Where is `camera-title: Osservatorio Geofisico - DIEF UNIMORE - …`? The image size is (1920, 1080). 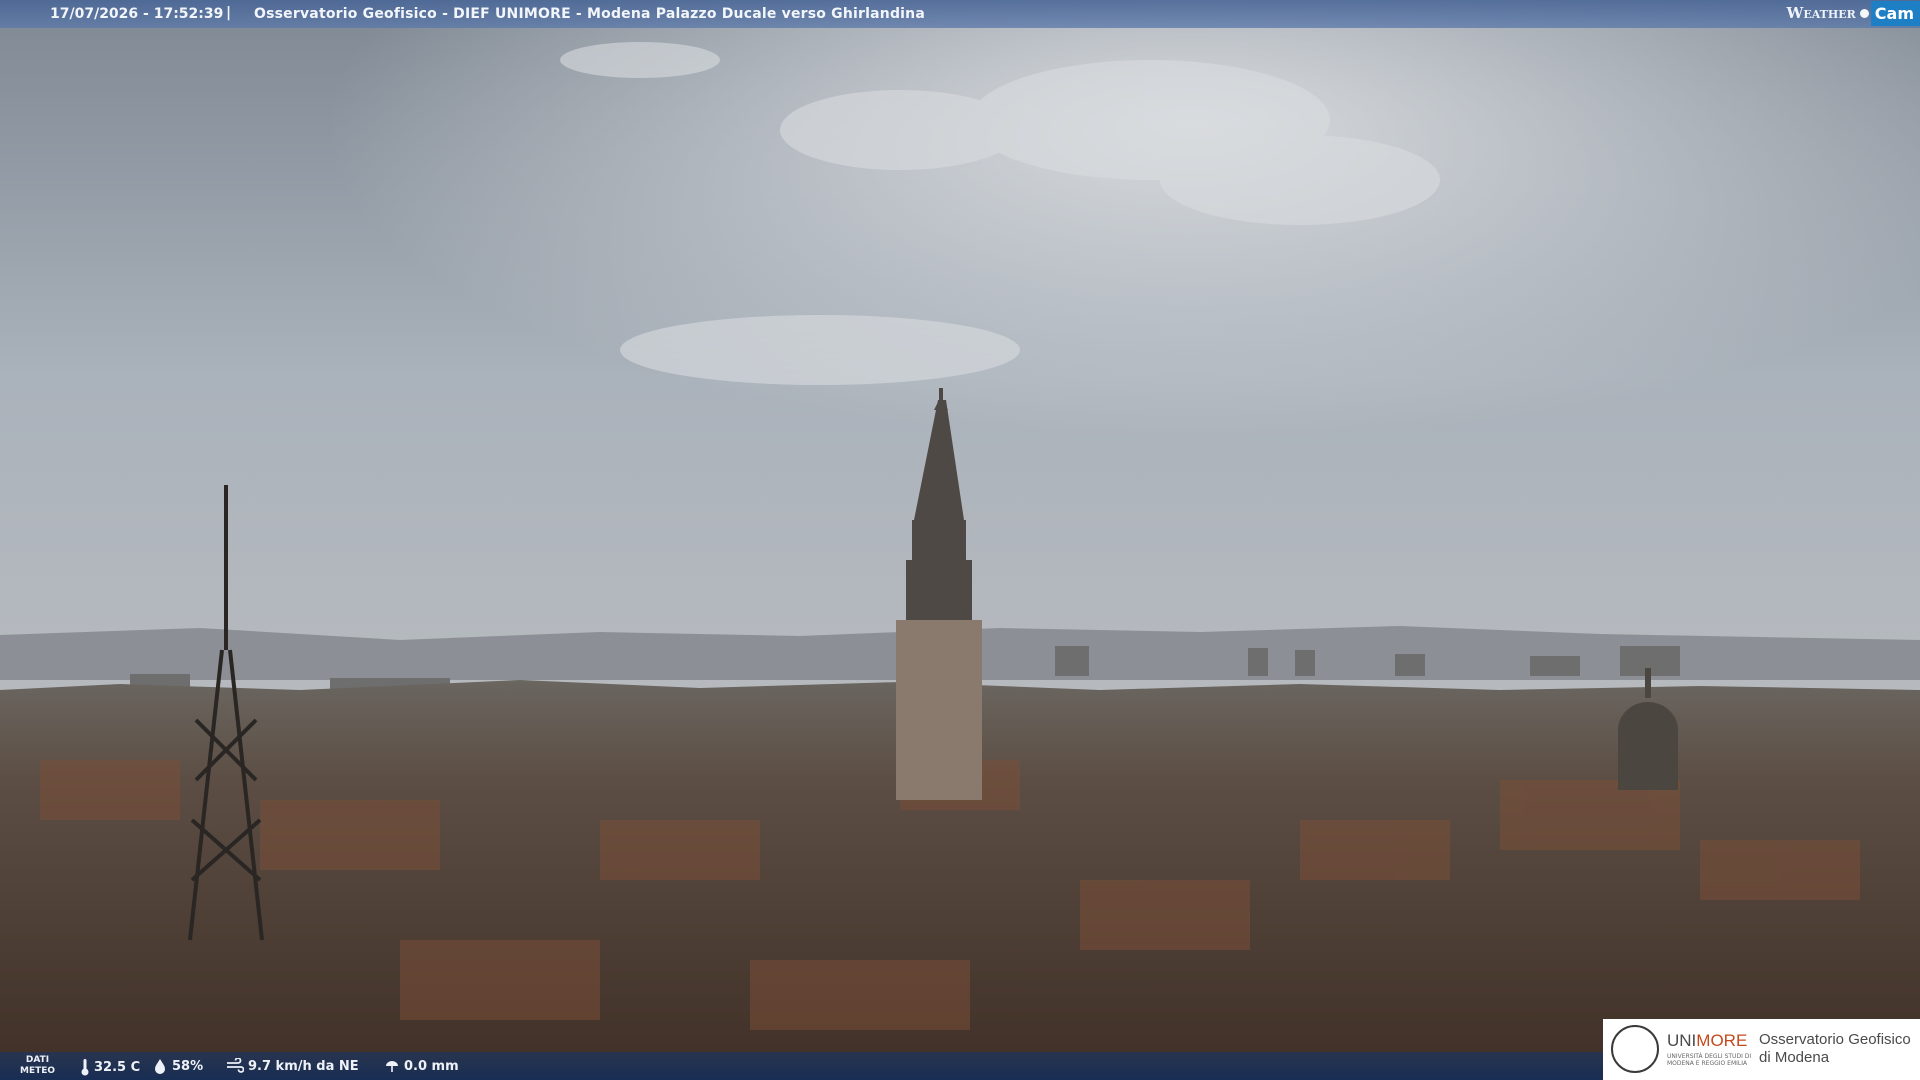 camera-title: Osservatorio Geofisico - DIEF UNIMORE - … is located at coordinates (589, 14).